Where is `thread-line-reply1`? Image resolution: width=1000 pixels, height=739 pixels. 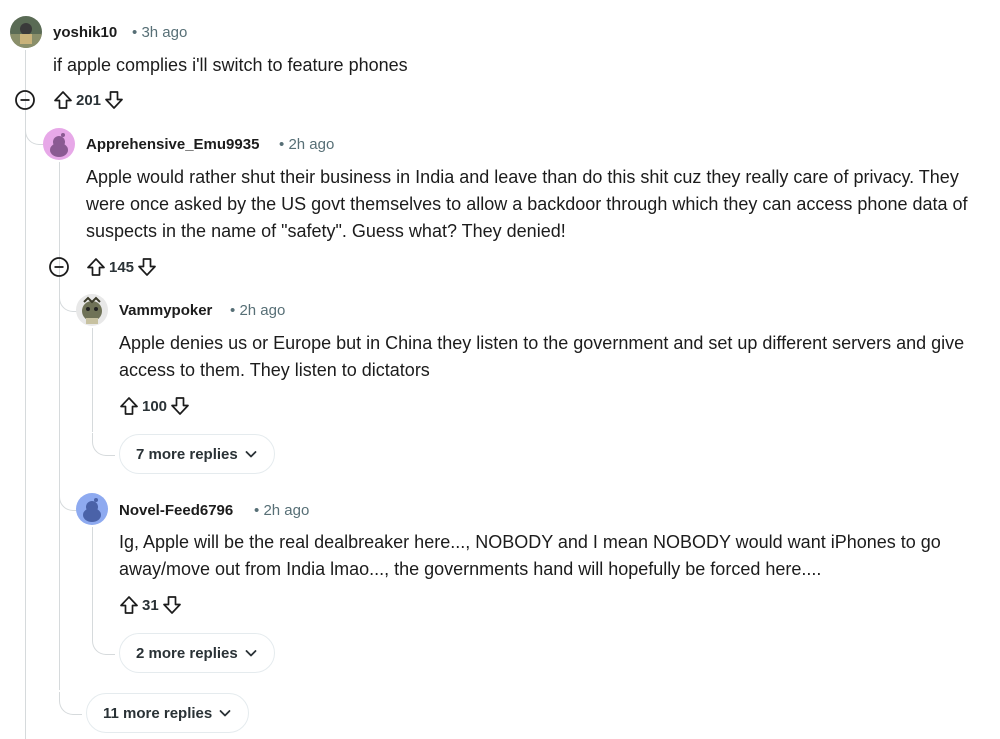 thread-line-reply1 is located at coordinates (59, 426).